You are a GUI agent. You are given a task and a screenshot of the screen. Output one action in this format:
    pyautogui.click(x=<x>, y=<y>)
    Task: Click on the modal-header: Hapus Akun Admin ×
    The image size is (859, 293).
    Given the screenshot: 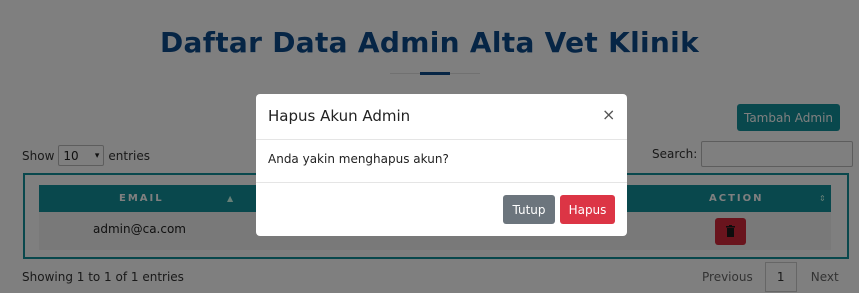 What is the action you would take?
    pyautogui.click(x=441, y=117)
    